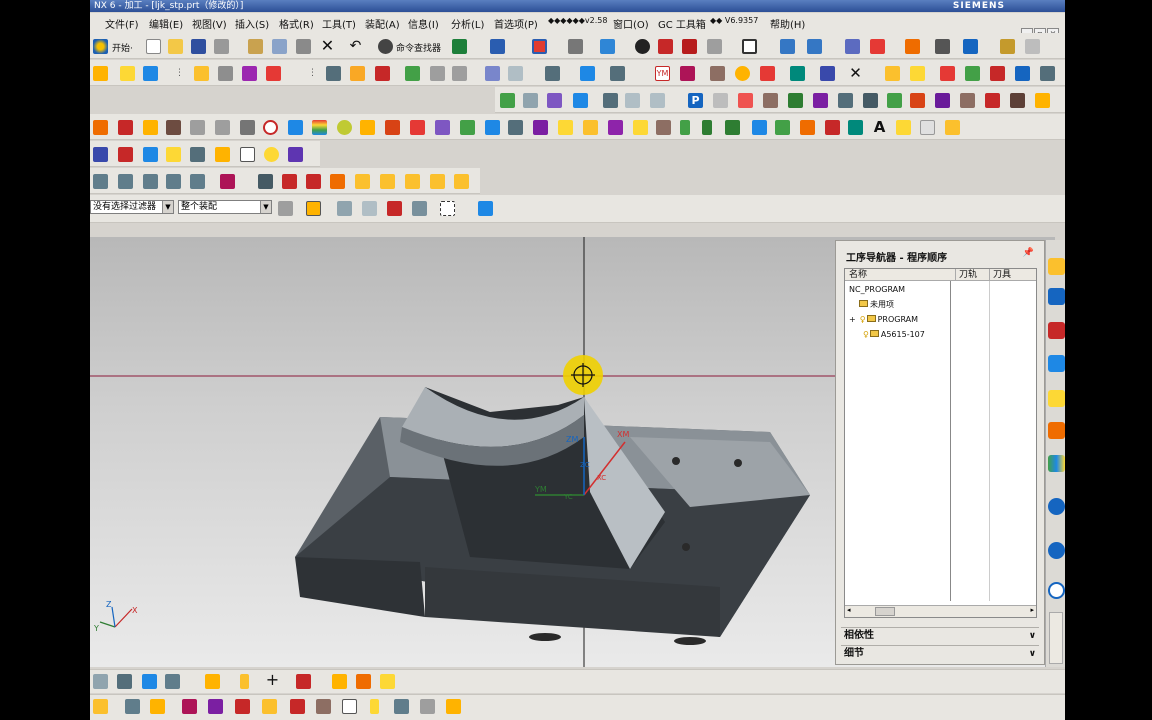  I want to click on probe-icon, so click(401, 706).